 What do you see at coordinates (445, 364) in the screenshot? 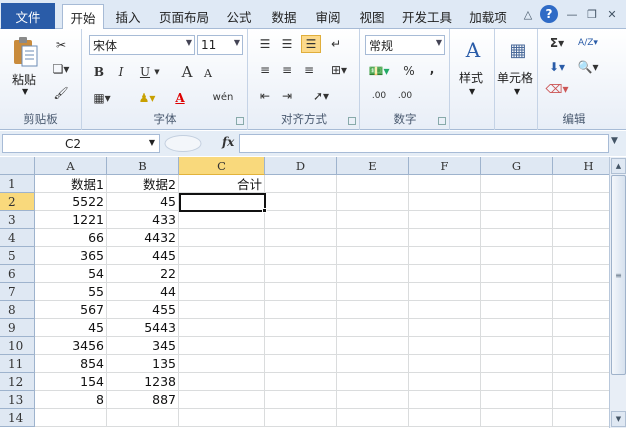
I see `cell-f11` at bounding box center [445, 364].